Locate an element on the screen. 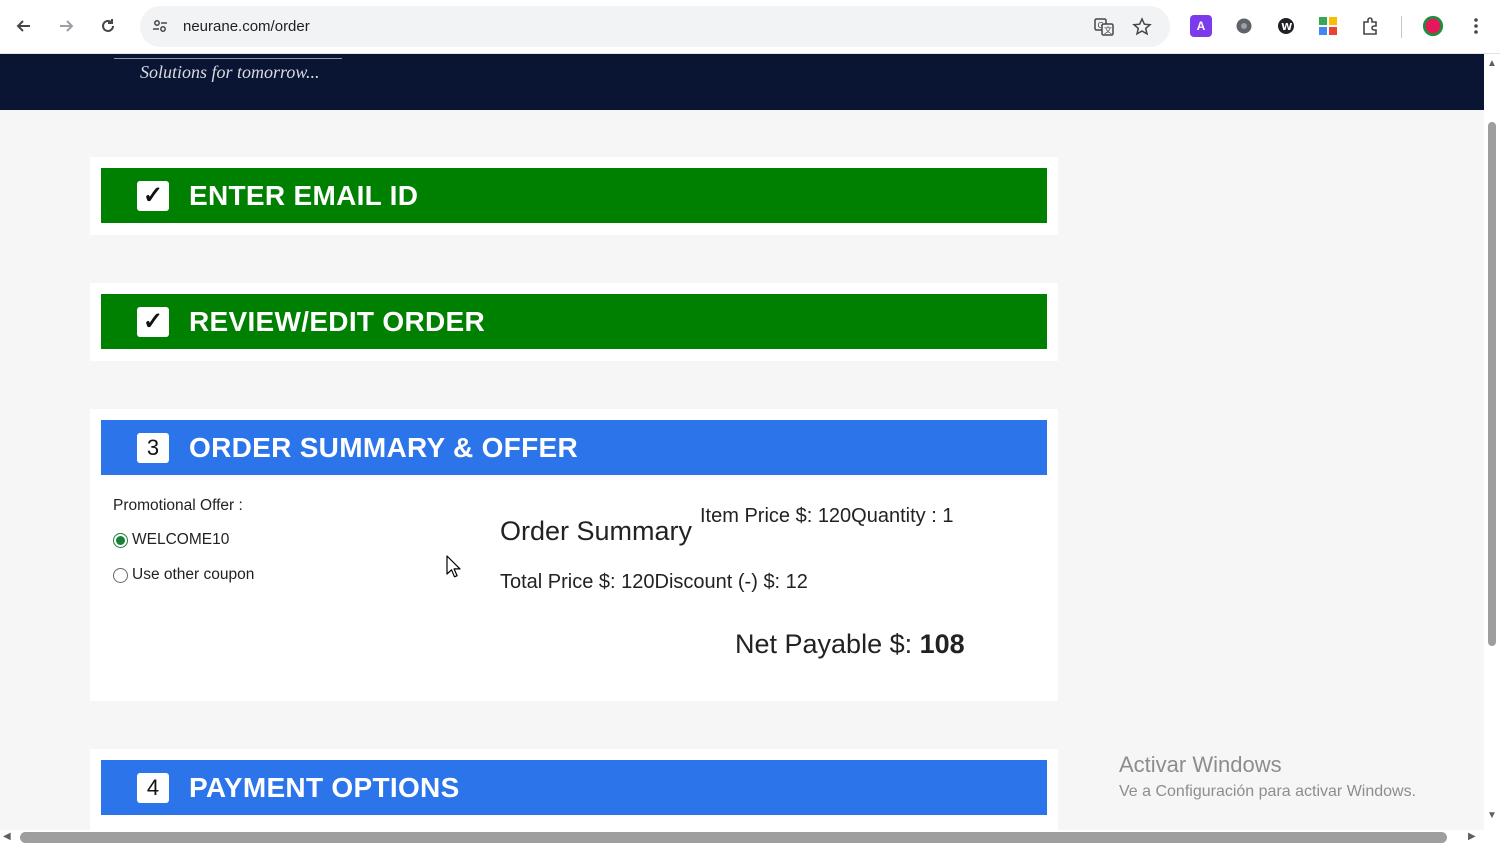 The image size is (1500, 847). total-price-line: Total Price $: 120Discount (-) $: 12 is located at coordinates (654, 582).